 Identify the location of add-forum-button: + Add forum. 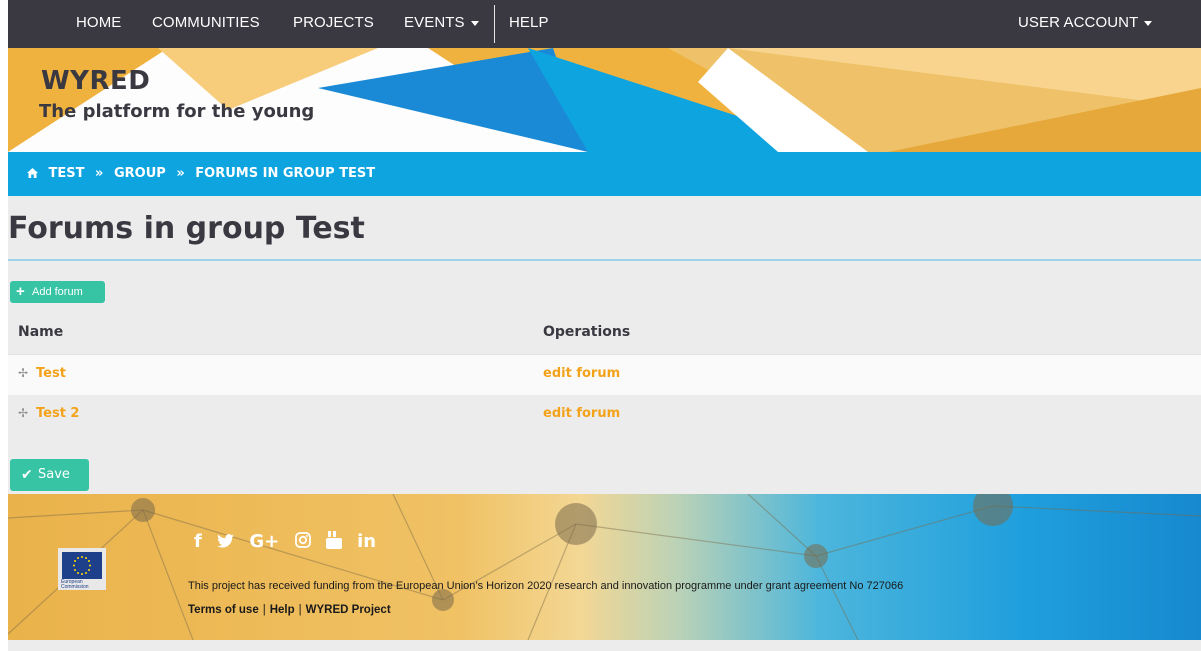
(57, 292).